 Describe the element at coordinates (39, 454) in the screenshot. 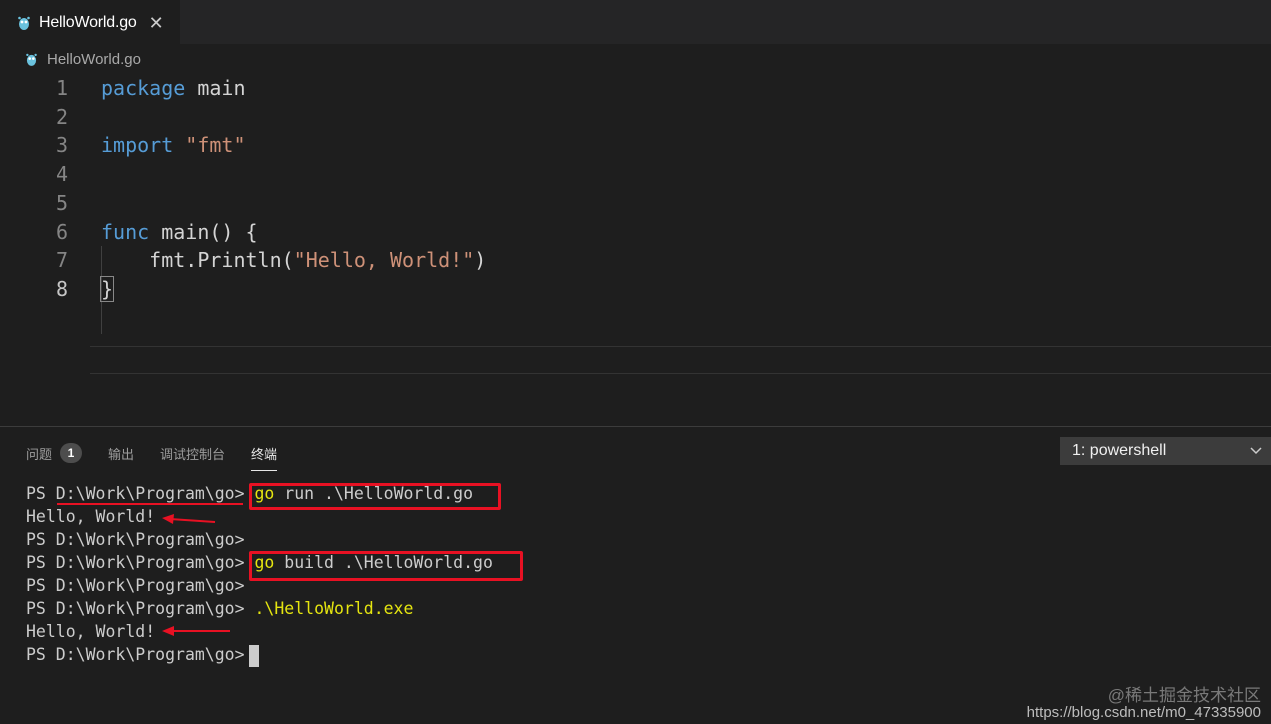

I see `tab-problems-label: 问题` at that location.